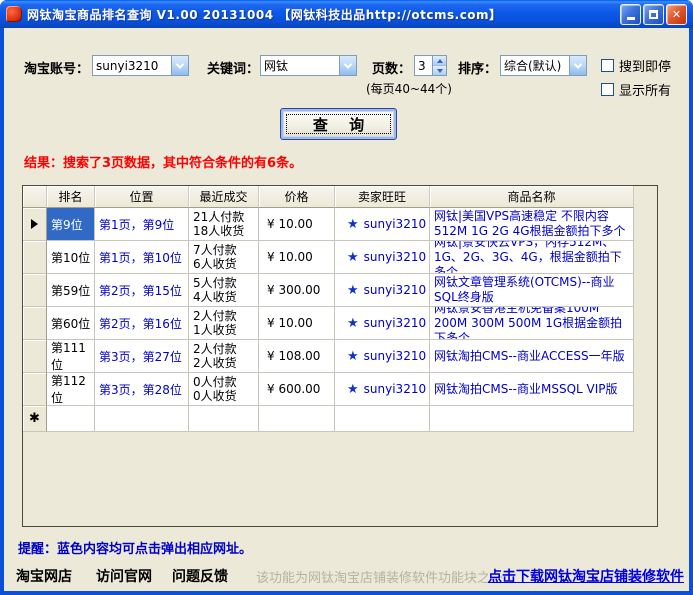  I want to click on pages-value: 3, so click(422, 65).